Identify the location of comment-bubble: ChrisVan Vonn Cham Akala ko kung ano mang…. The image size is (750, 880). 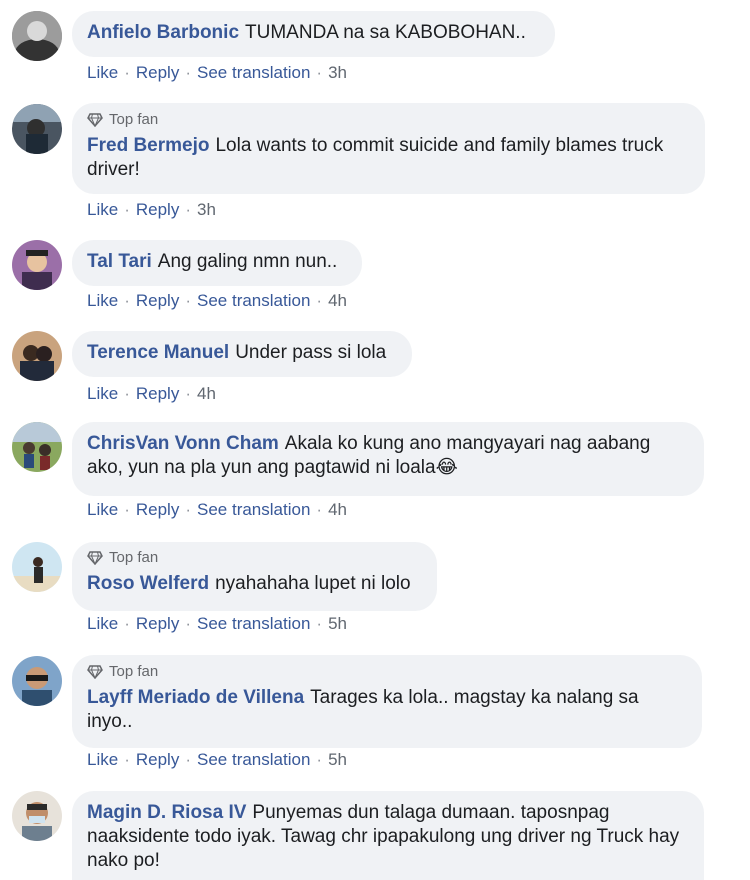
(388, 459).